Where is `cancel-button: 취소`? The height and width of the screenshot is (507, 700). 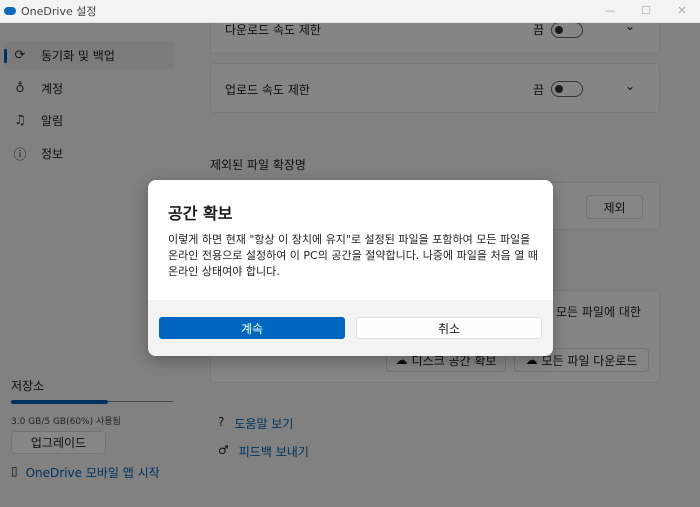
cancel-button: 취소 is located at coordinates (449, 328).